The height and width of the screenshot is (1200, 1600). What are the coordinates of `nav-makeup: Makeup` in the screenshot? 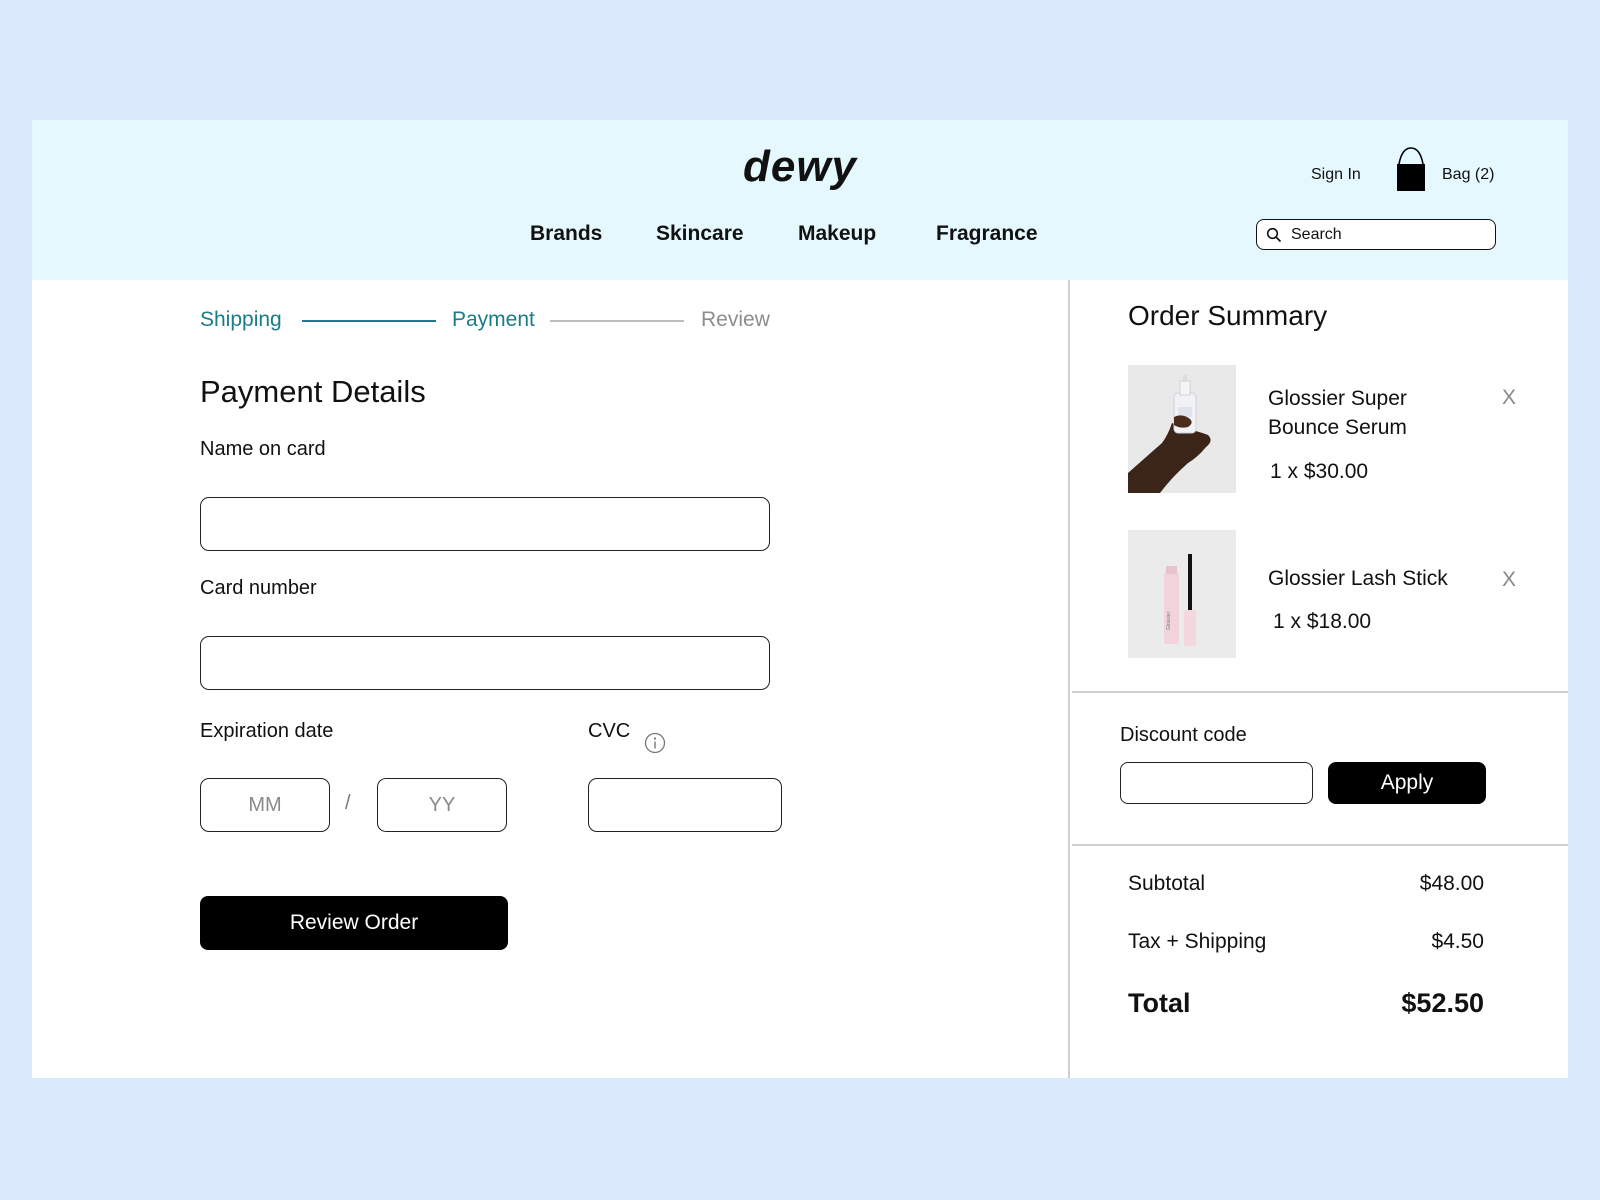 It's located at (837, 234).